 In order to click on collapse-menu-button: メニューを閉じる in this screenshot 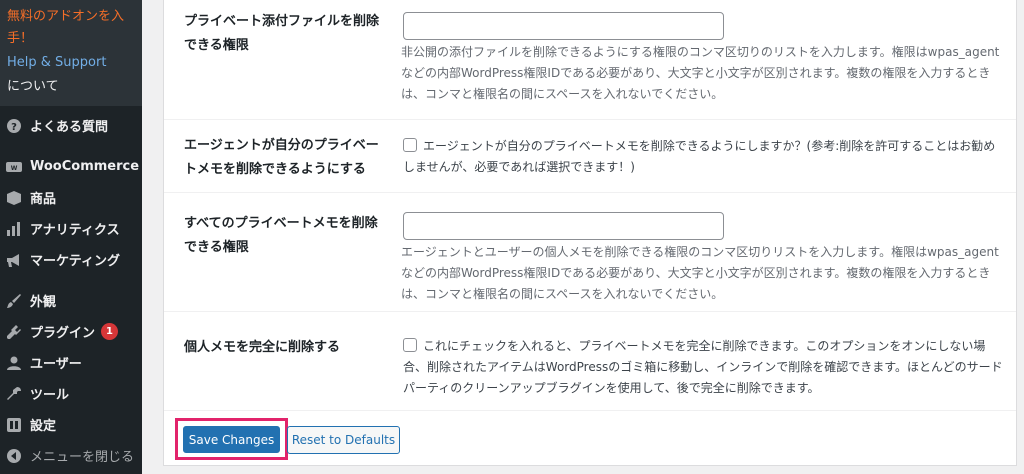, I will do `click(71, 455)`.